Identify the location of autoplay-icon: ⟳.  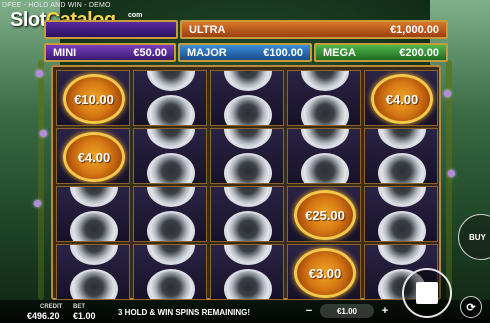
(471, 307).